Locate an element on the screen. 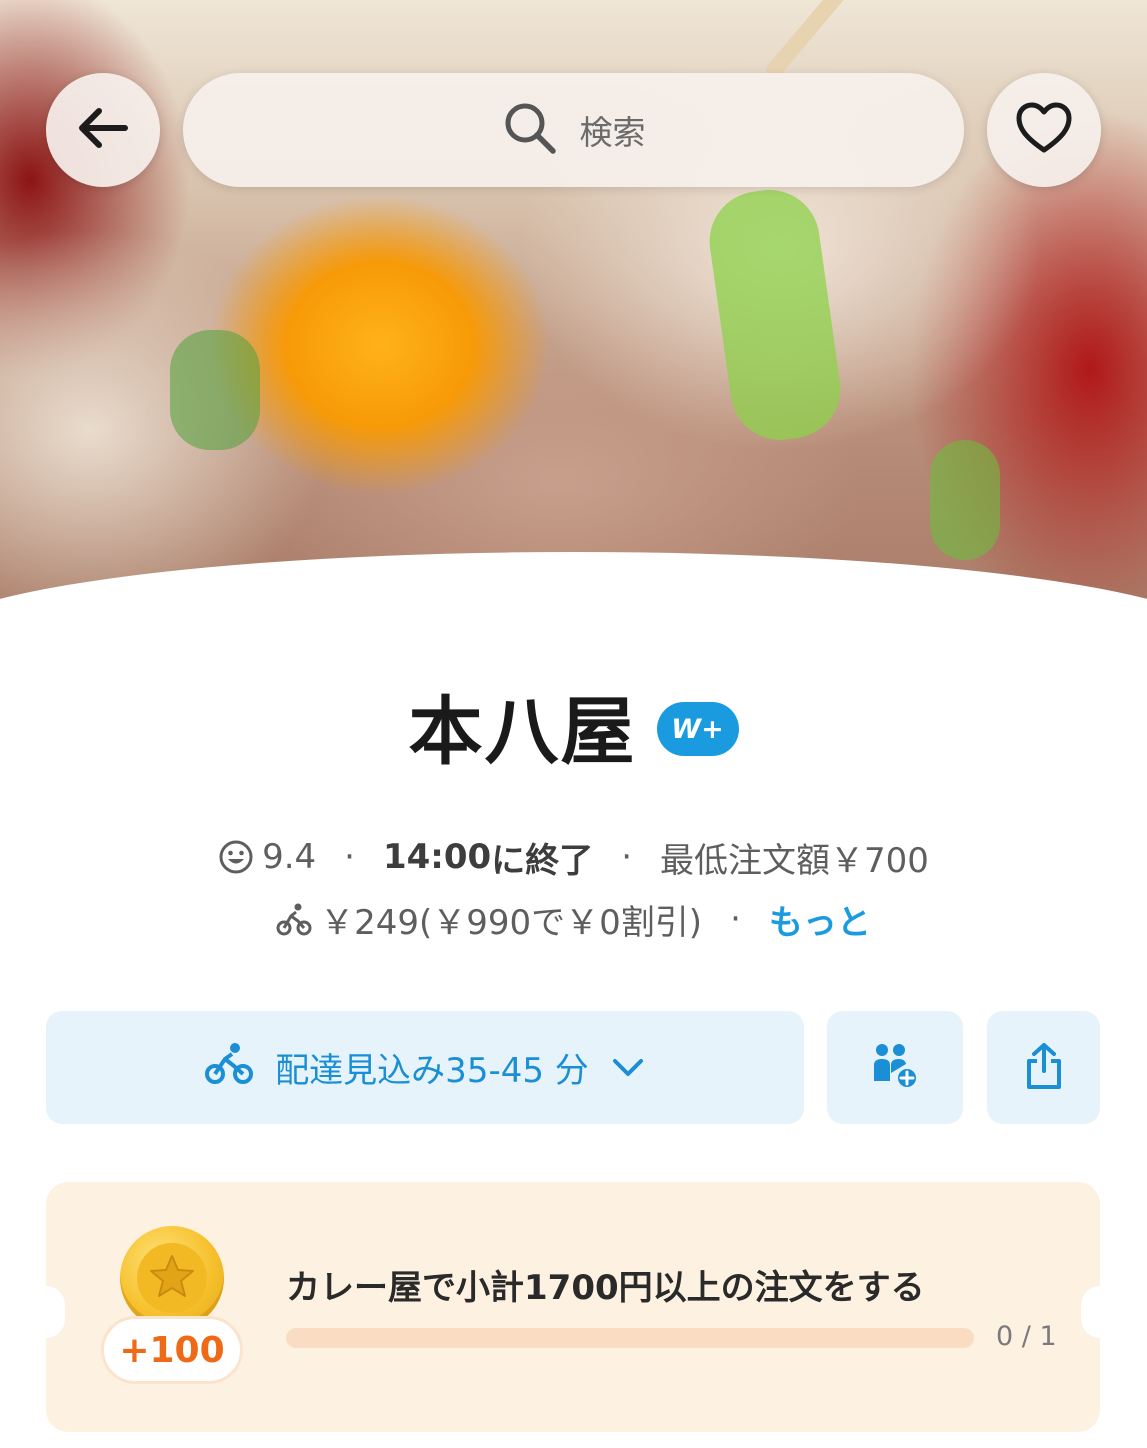 The height and width of the screenshot is (1448, 1147). points-badge: +100 is located at coordinates (172, 1350).